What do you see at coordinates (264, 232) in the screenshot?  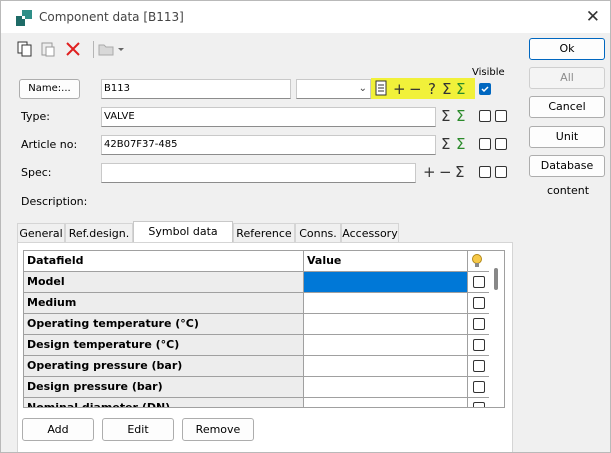 I see `tab-reference: Reference` at bounding box center [264, 232].